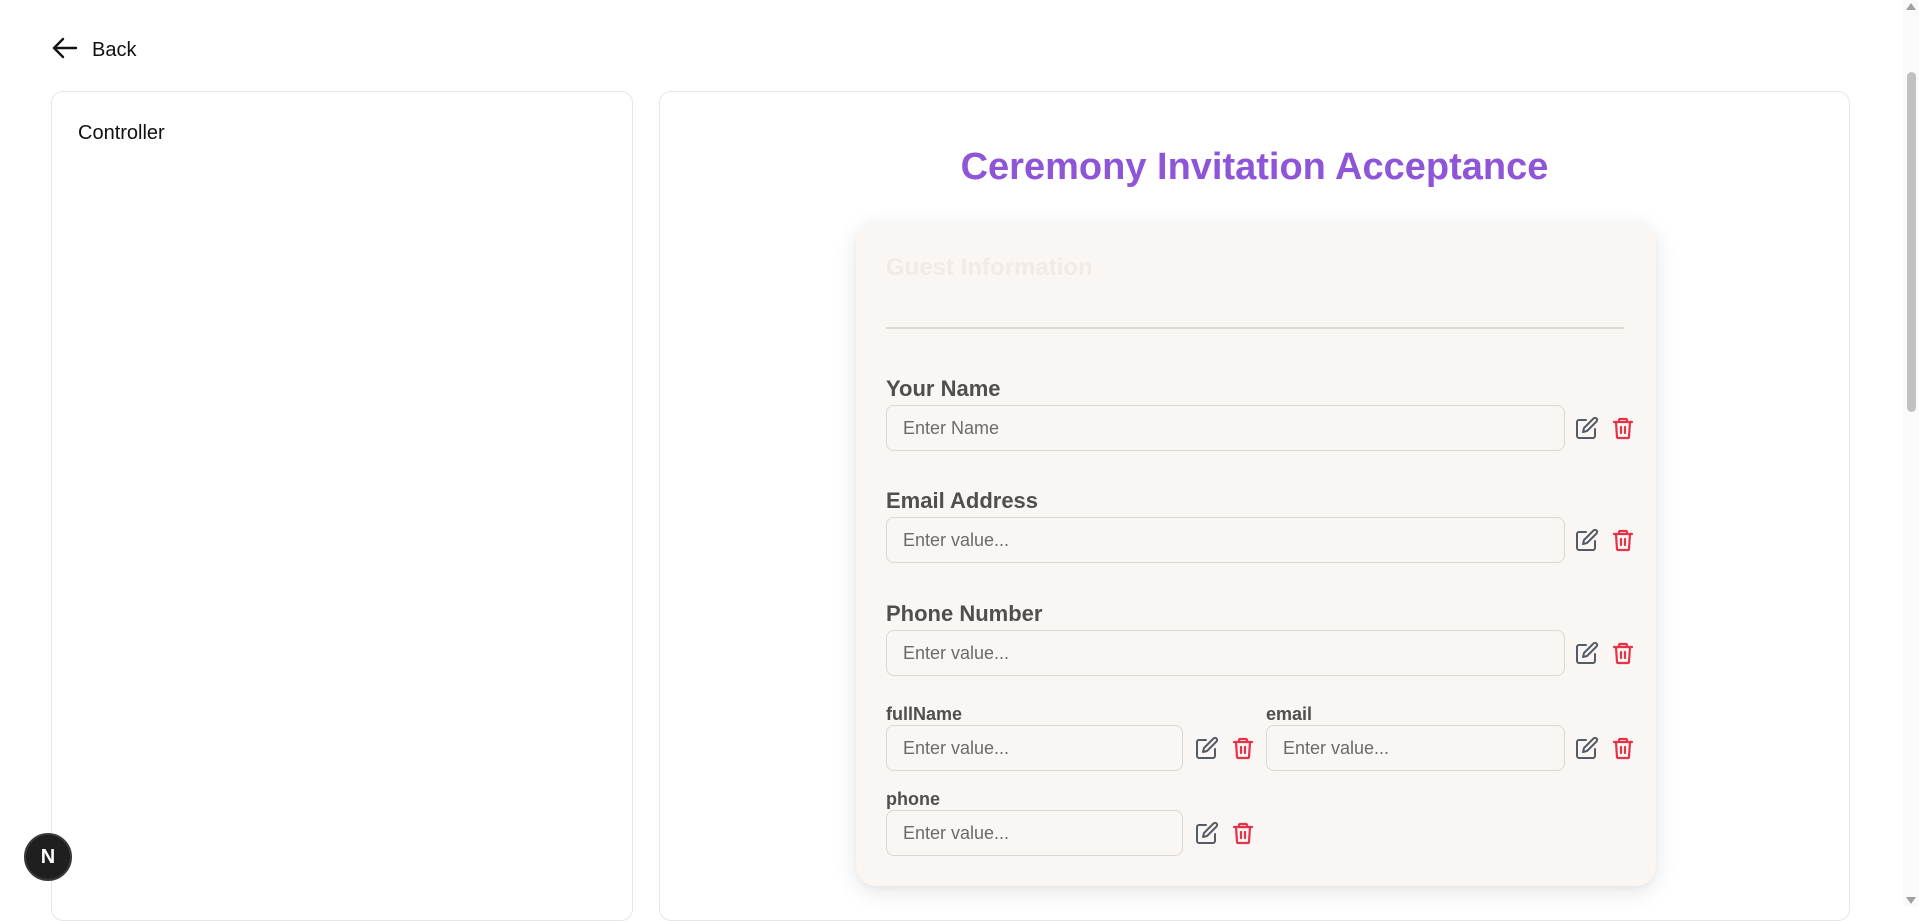 This screenshot has height=921, width=1919. What do you see at coordinates (1034, 833) in the screenshot?
I see `phone-input` at bounding box center [1034, 833].